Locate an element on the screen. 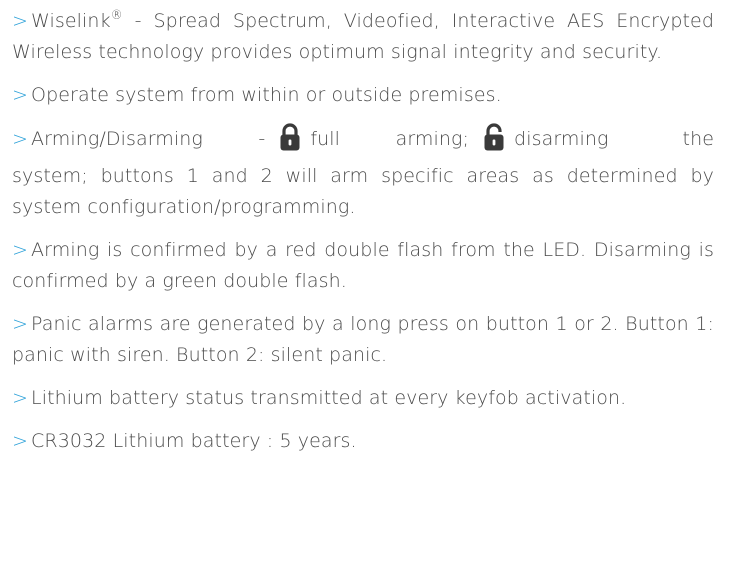 The image size is (733, 579). feature-text: CR3032 Lithium battery : 5 years. is located at coordinates (194, 441).